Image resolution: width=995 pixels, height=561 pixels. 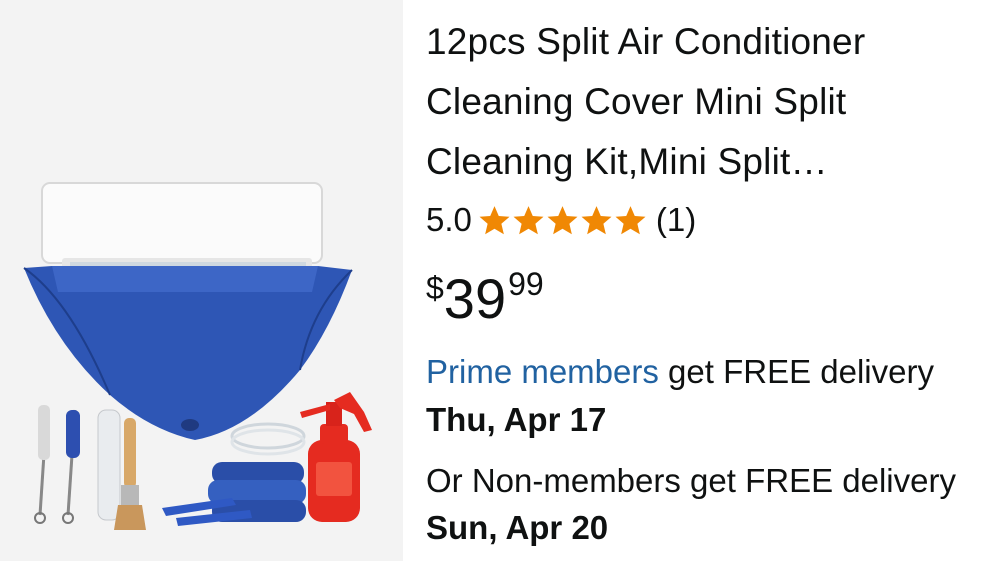 I want to click on rating-count: (1), so click(x=676, y=220).